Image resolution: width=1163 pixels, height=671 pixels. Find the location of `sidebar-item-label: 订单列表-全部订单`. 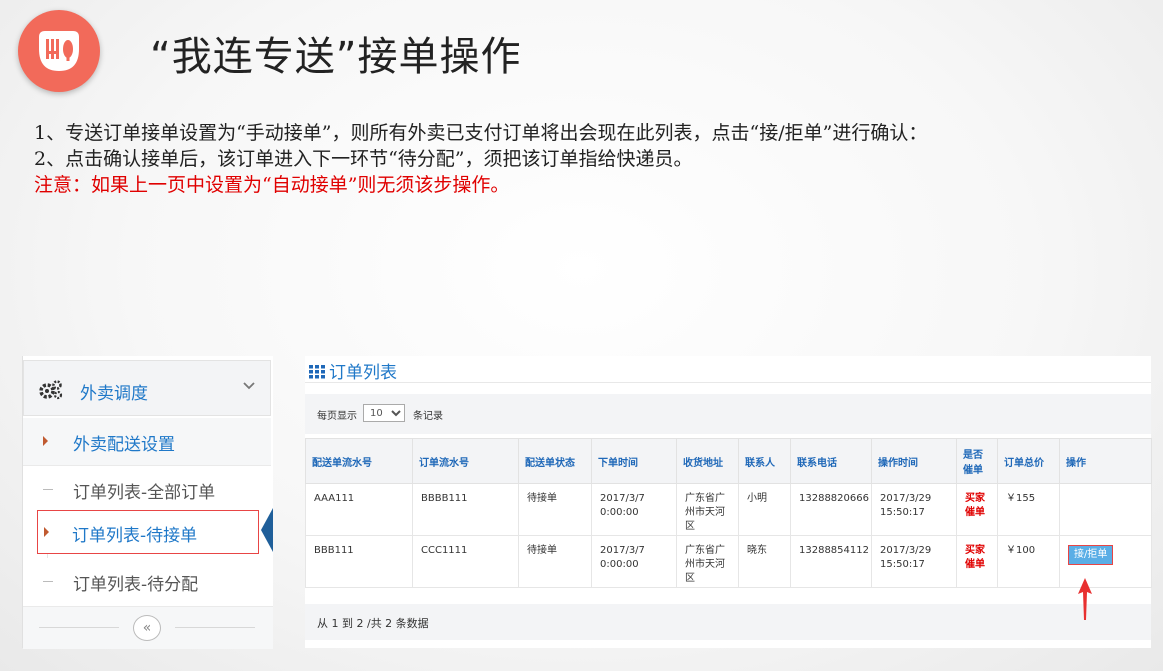

sidebar-item-label: 订单列表-全部订单 is located at coordinates (144, 493).